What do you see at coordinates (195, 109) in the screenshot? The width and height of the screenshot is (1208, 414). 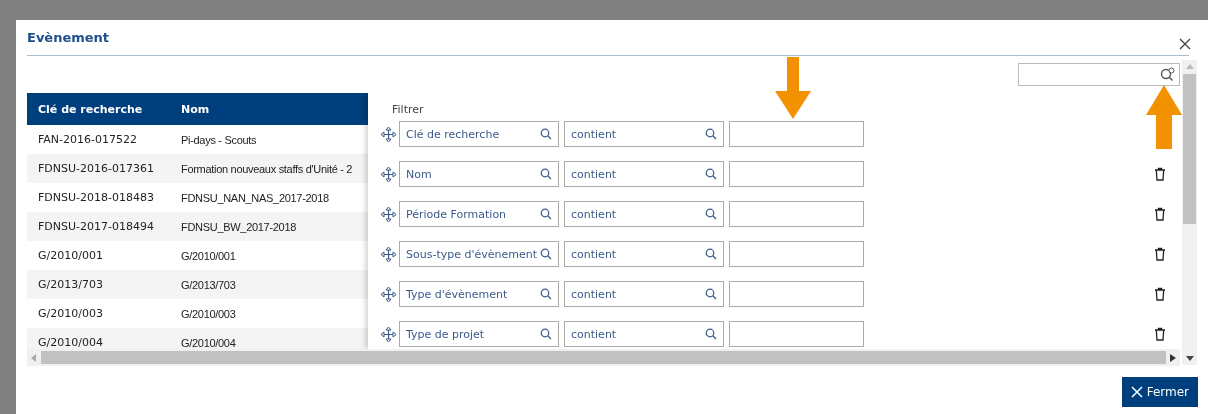 I see `column-header: Nom` at bounding box center [195, 109].